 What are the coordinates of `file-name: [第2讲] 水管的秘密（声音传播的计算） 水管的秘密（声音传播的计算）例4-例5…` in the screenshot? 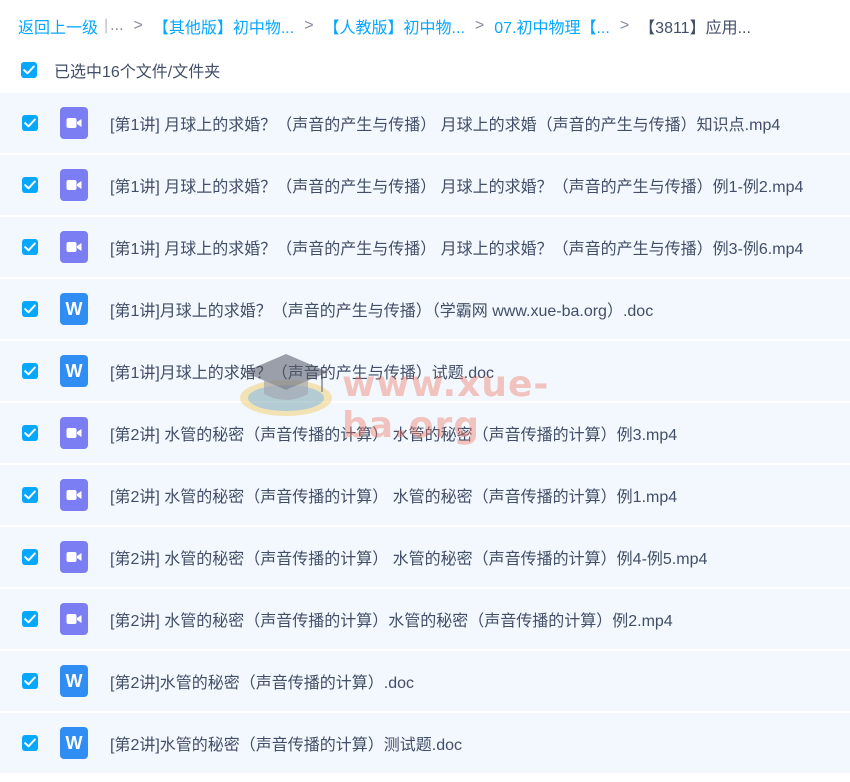 It's located at (408, 557).